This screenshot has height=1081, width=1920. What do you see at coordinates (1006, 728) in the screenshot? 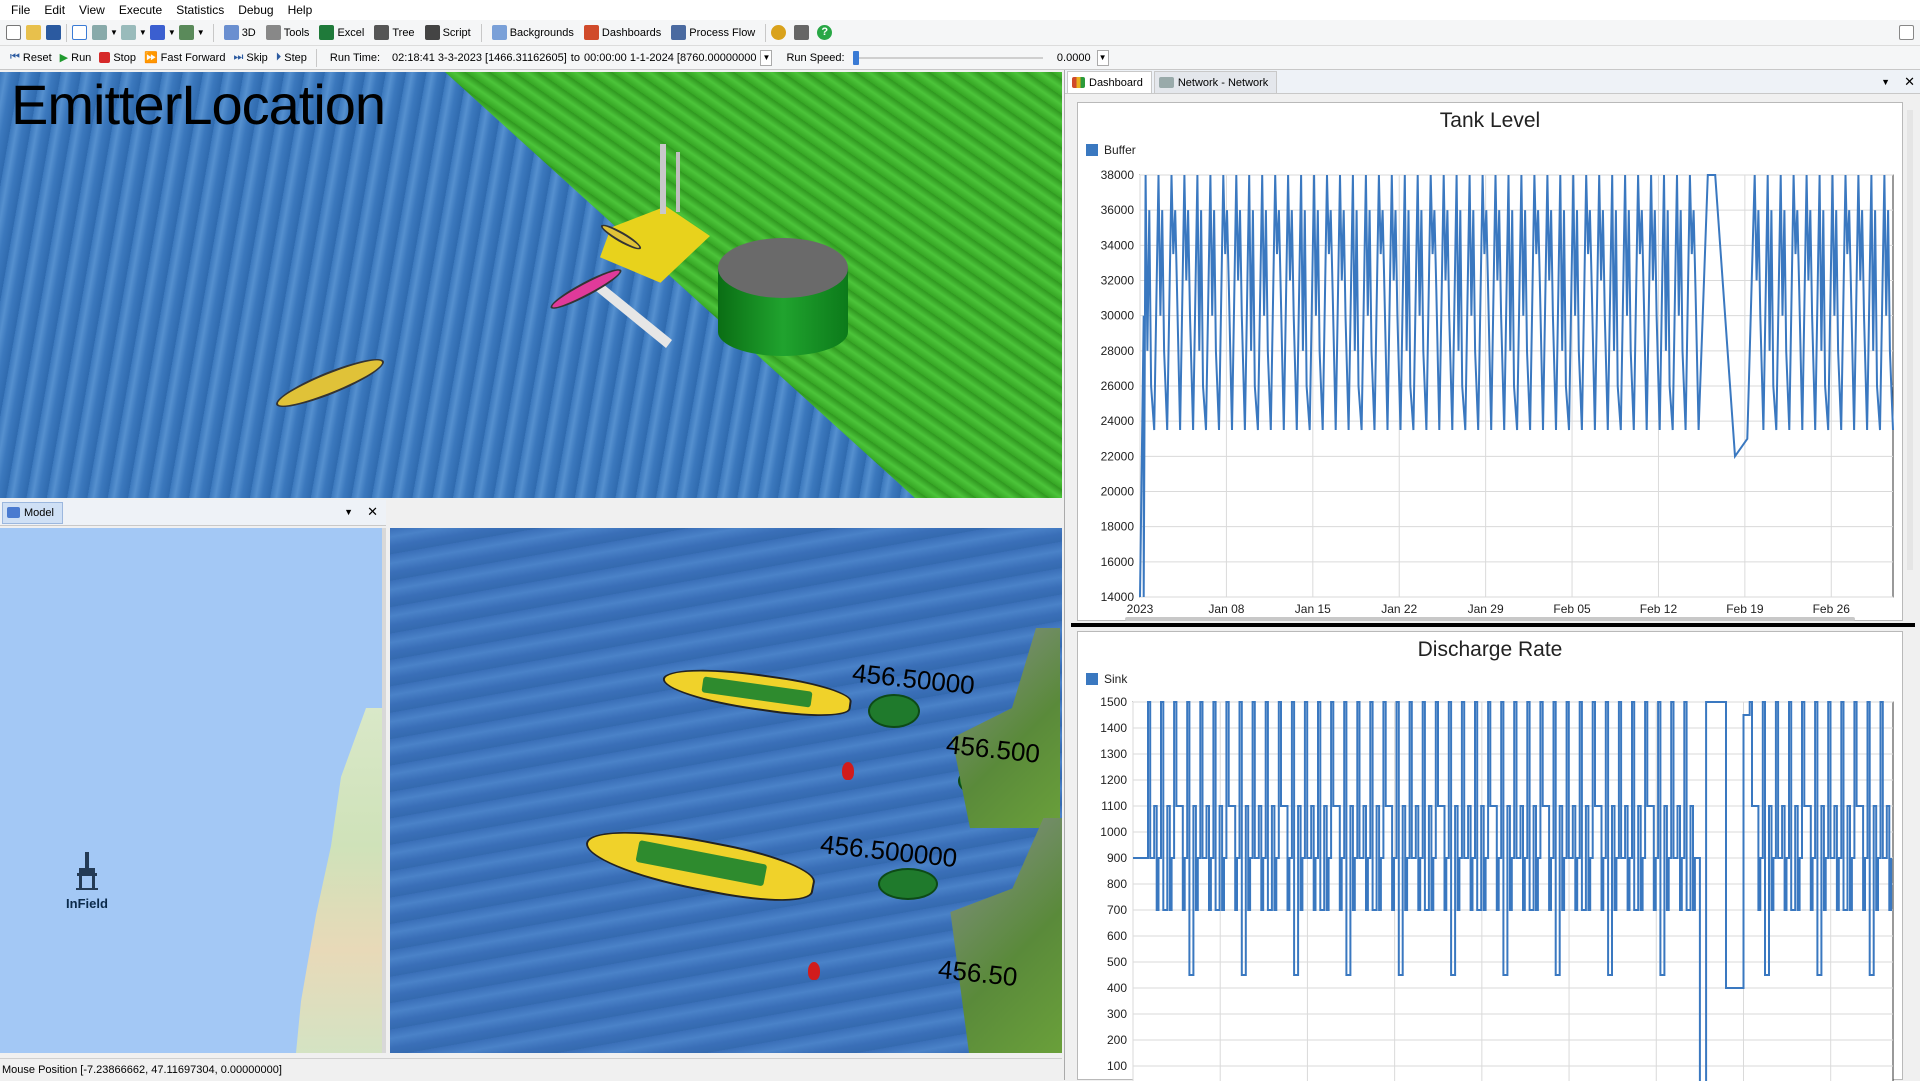
I see `loading-crane` at bounding box center [1006, 728].